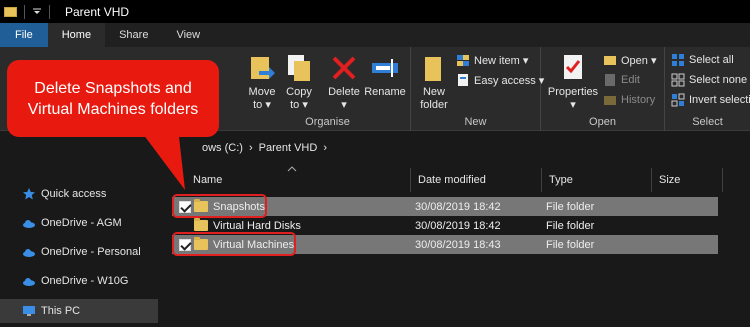 The width and height of the screenshot is (750, 327). What do you see at coordinates (385, 68) in the screenshot?
I see `rename-icon` at bounding box center [385, 68].